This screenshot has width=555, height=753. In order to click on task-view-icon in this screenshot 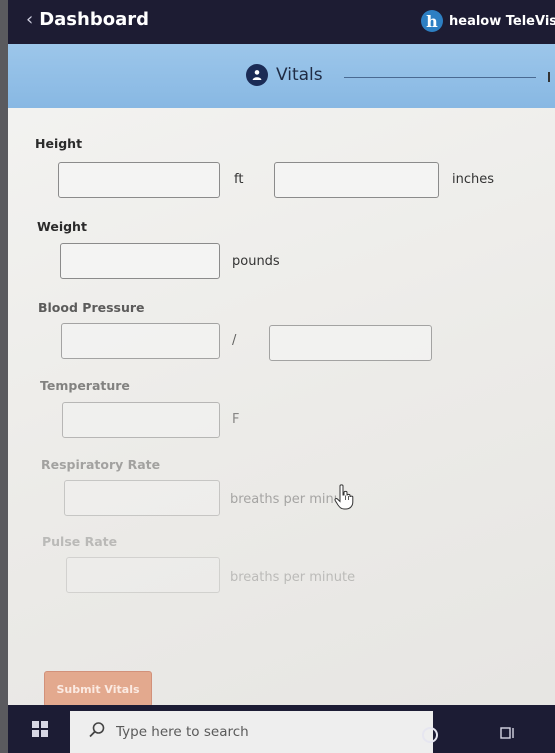, I will do `click(508, 735)`.